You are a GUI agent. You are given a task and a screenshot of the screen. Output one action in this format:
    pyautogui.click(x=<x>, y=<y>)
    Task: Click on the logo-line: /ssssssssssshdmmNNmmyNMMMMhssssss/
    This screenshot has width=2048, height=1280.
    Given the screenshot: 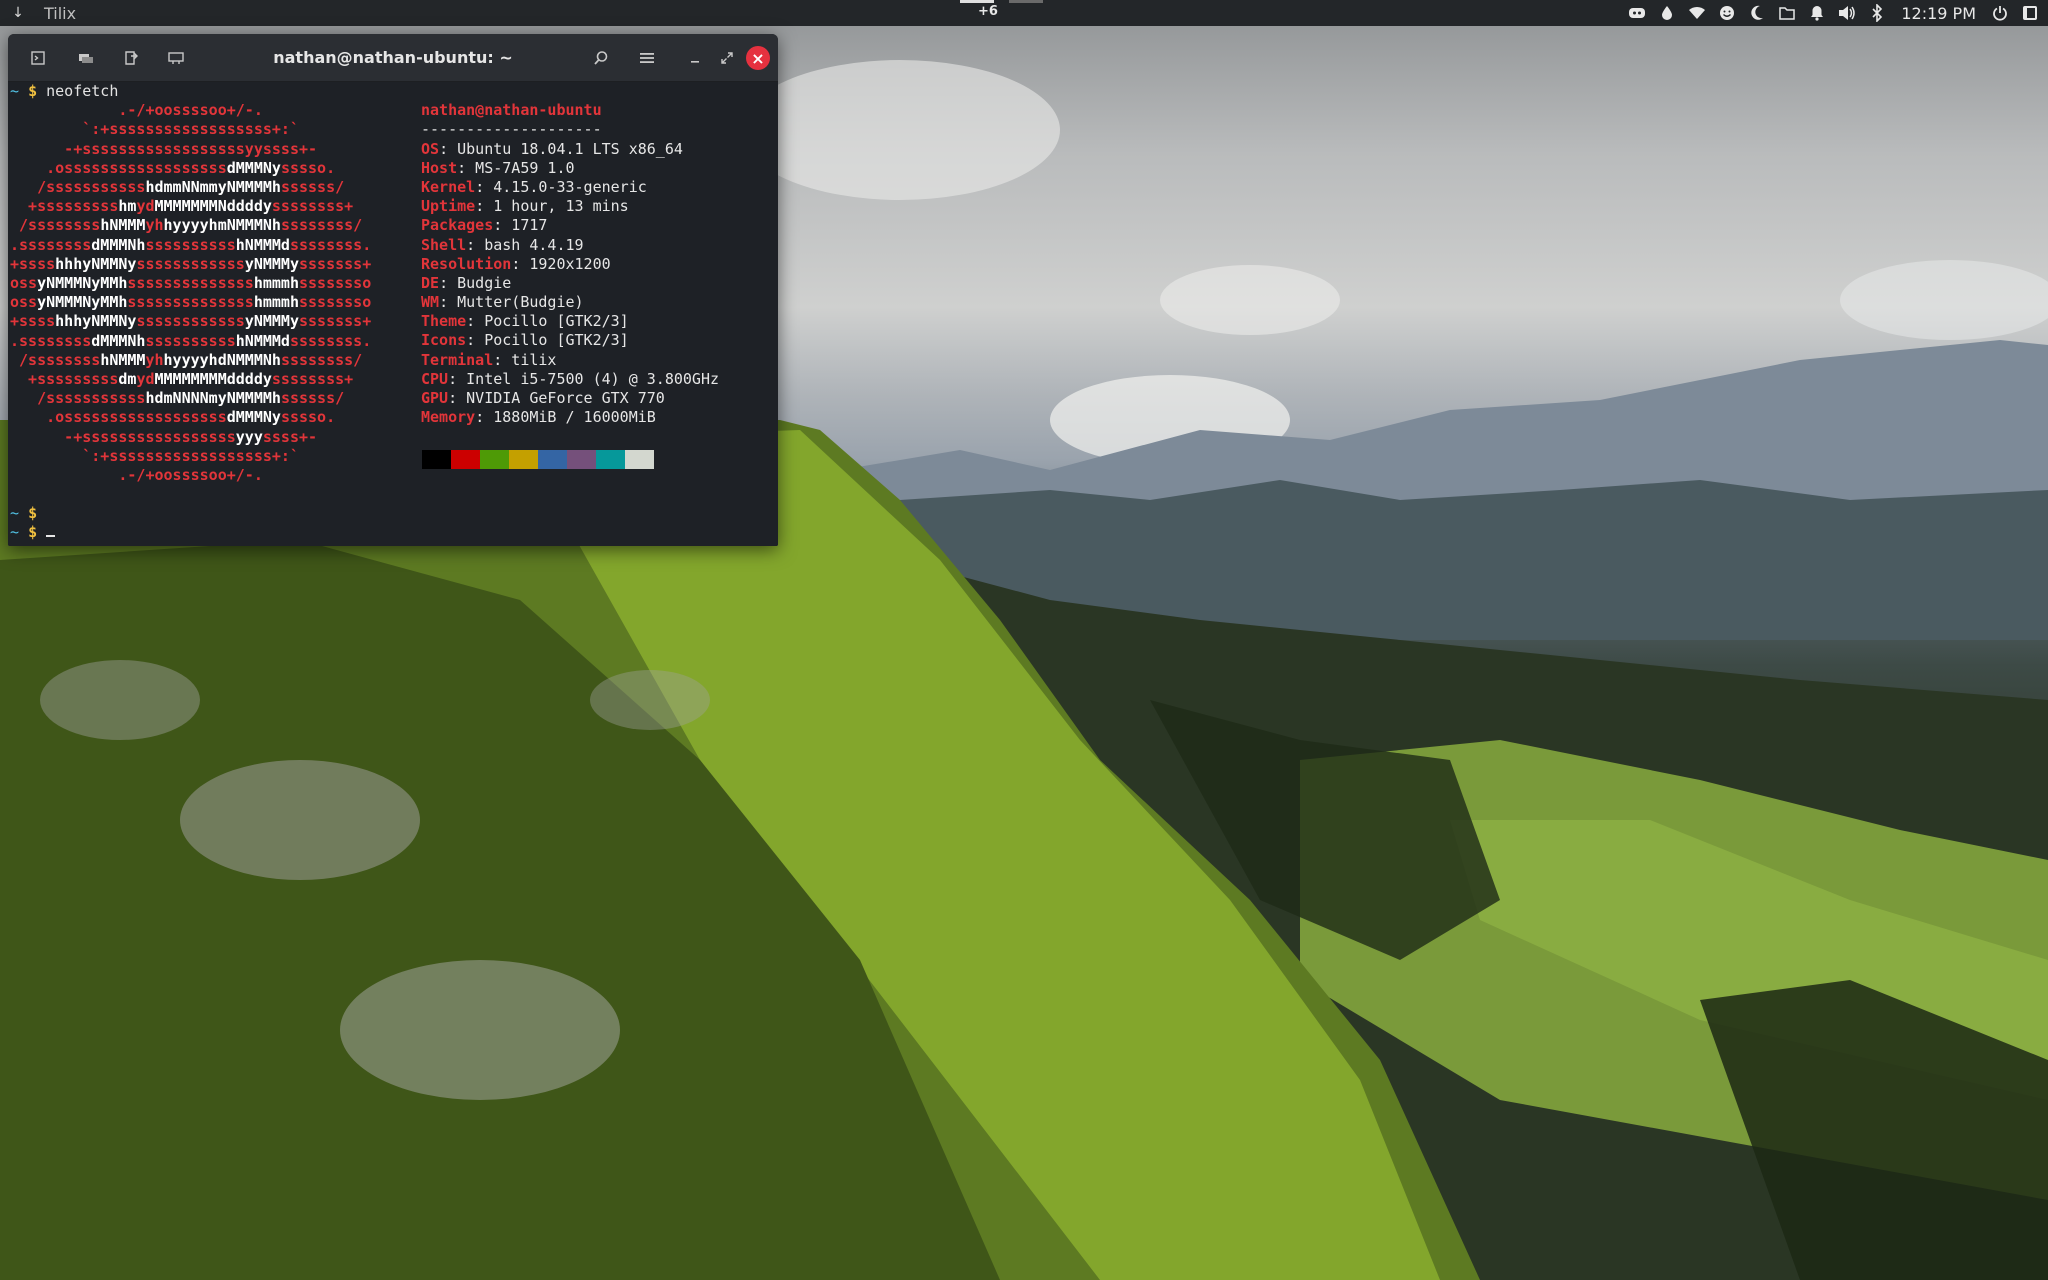 What is the action you would take?
    pyautogui.click(x=190, y=187)
    